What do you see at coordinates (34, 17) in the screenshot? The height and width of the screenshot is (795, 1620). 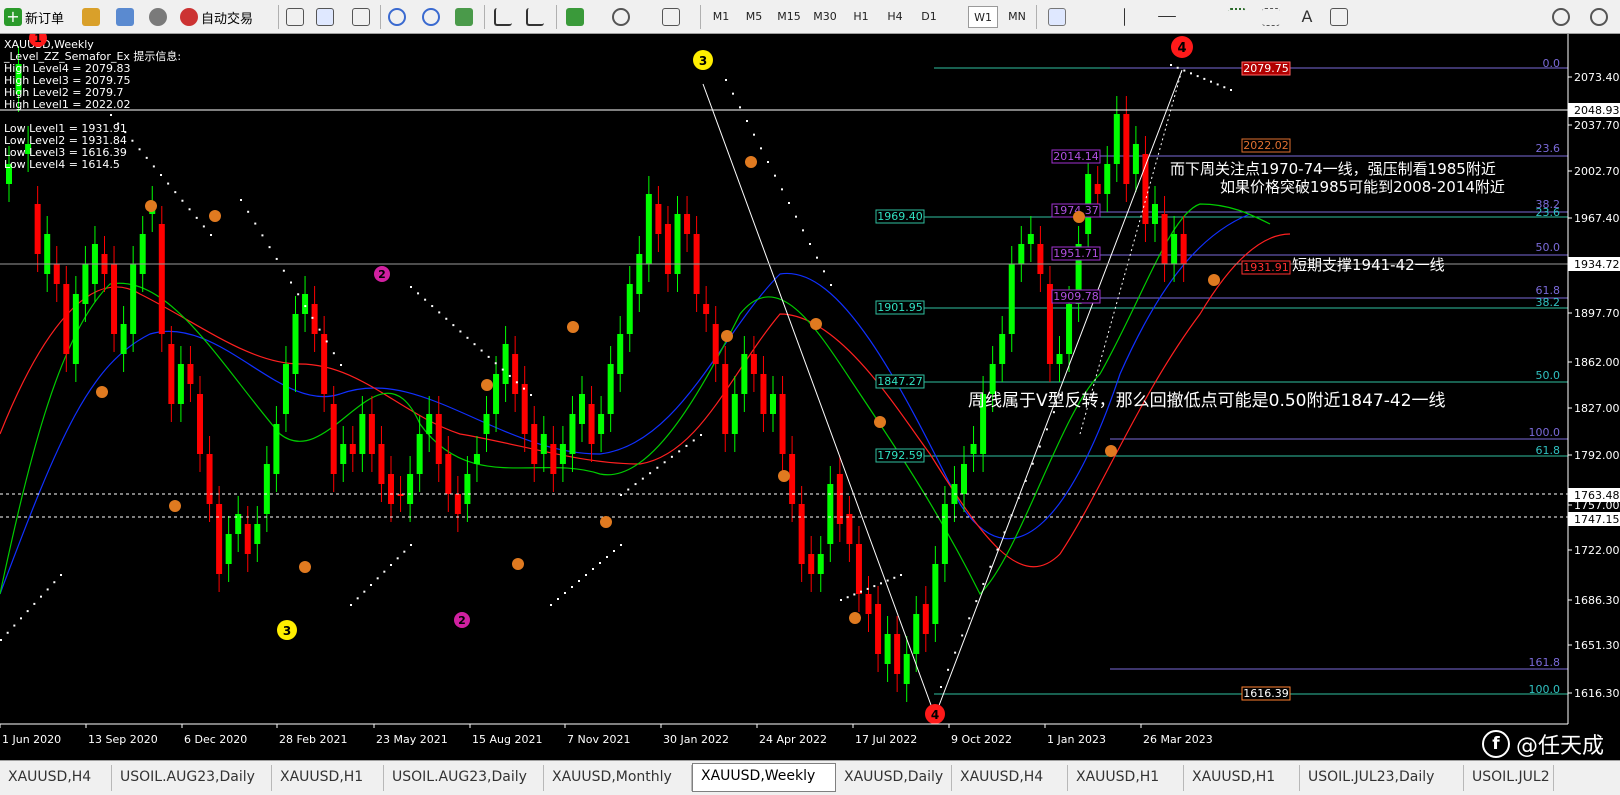 I see `new-order-button: + 新订单` at bounding box center [34, 17].